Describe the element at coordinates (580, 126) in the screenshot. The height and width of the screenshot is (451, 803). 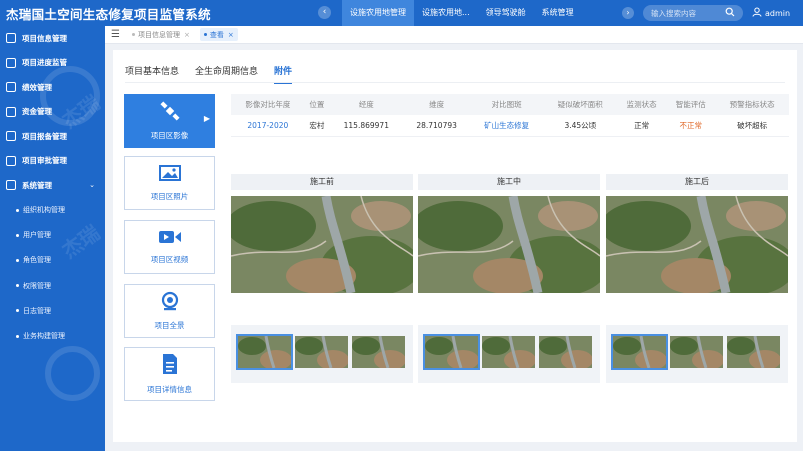
I see `cell-damage-area: 3.45公顷` at that location.